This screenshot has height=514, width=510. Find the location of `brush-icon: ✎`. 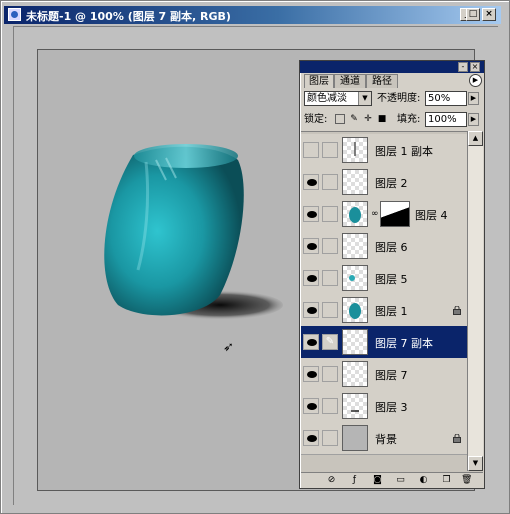

brush-icon: ✎ is located at coordinates (330, 342).